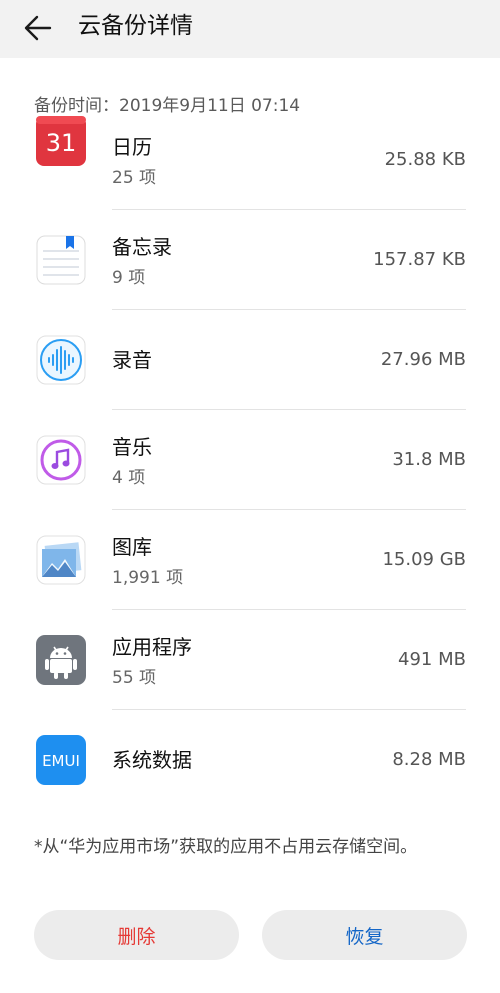 The height and width of the screenshot is (993, 500). Describe the element at coordinates (250, 360) in the screenshot. I see `list-item-recorder: 录音 27.96 MB` at that location.